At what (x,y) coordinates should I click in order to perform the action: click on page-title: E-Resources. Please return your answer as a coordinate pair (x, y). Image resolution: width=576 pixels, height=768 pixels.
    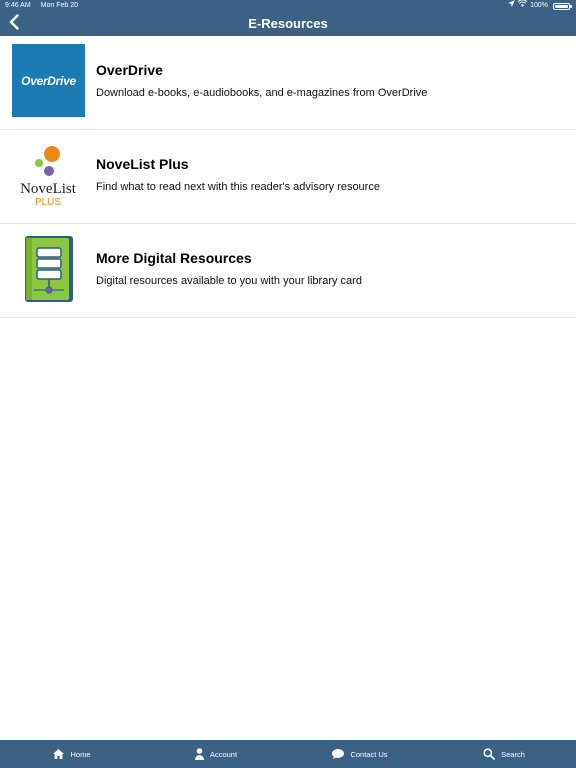
    Looking at the image, I should click on (288, 23).